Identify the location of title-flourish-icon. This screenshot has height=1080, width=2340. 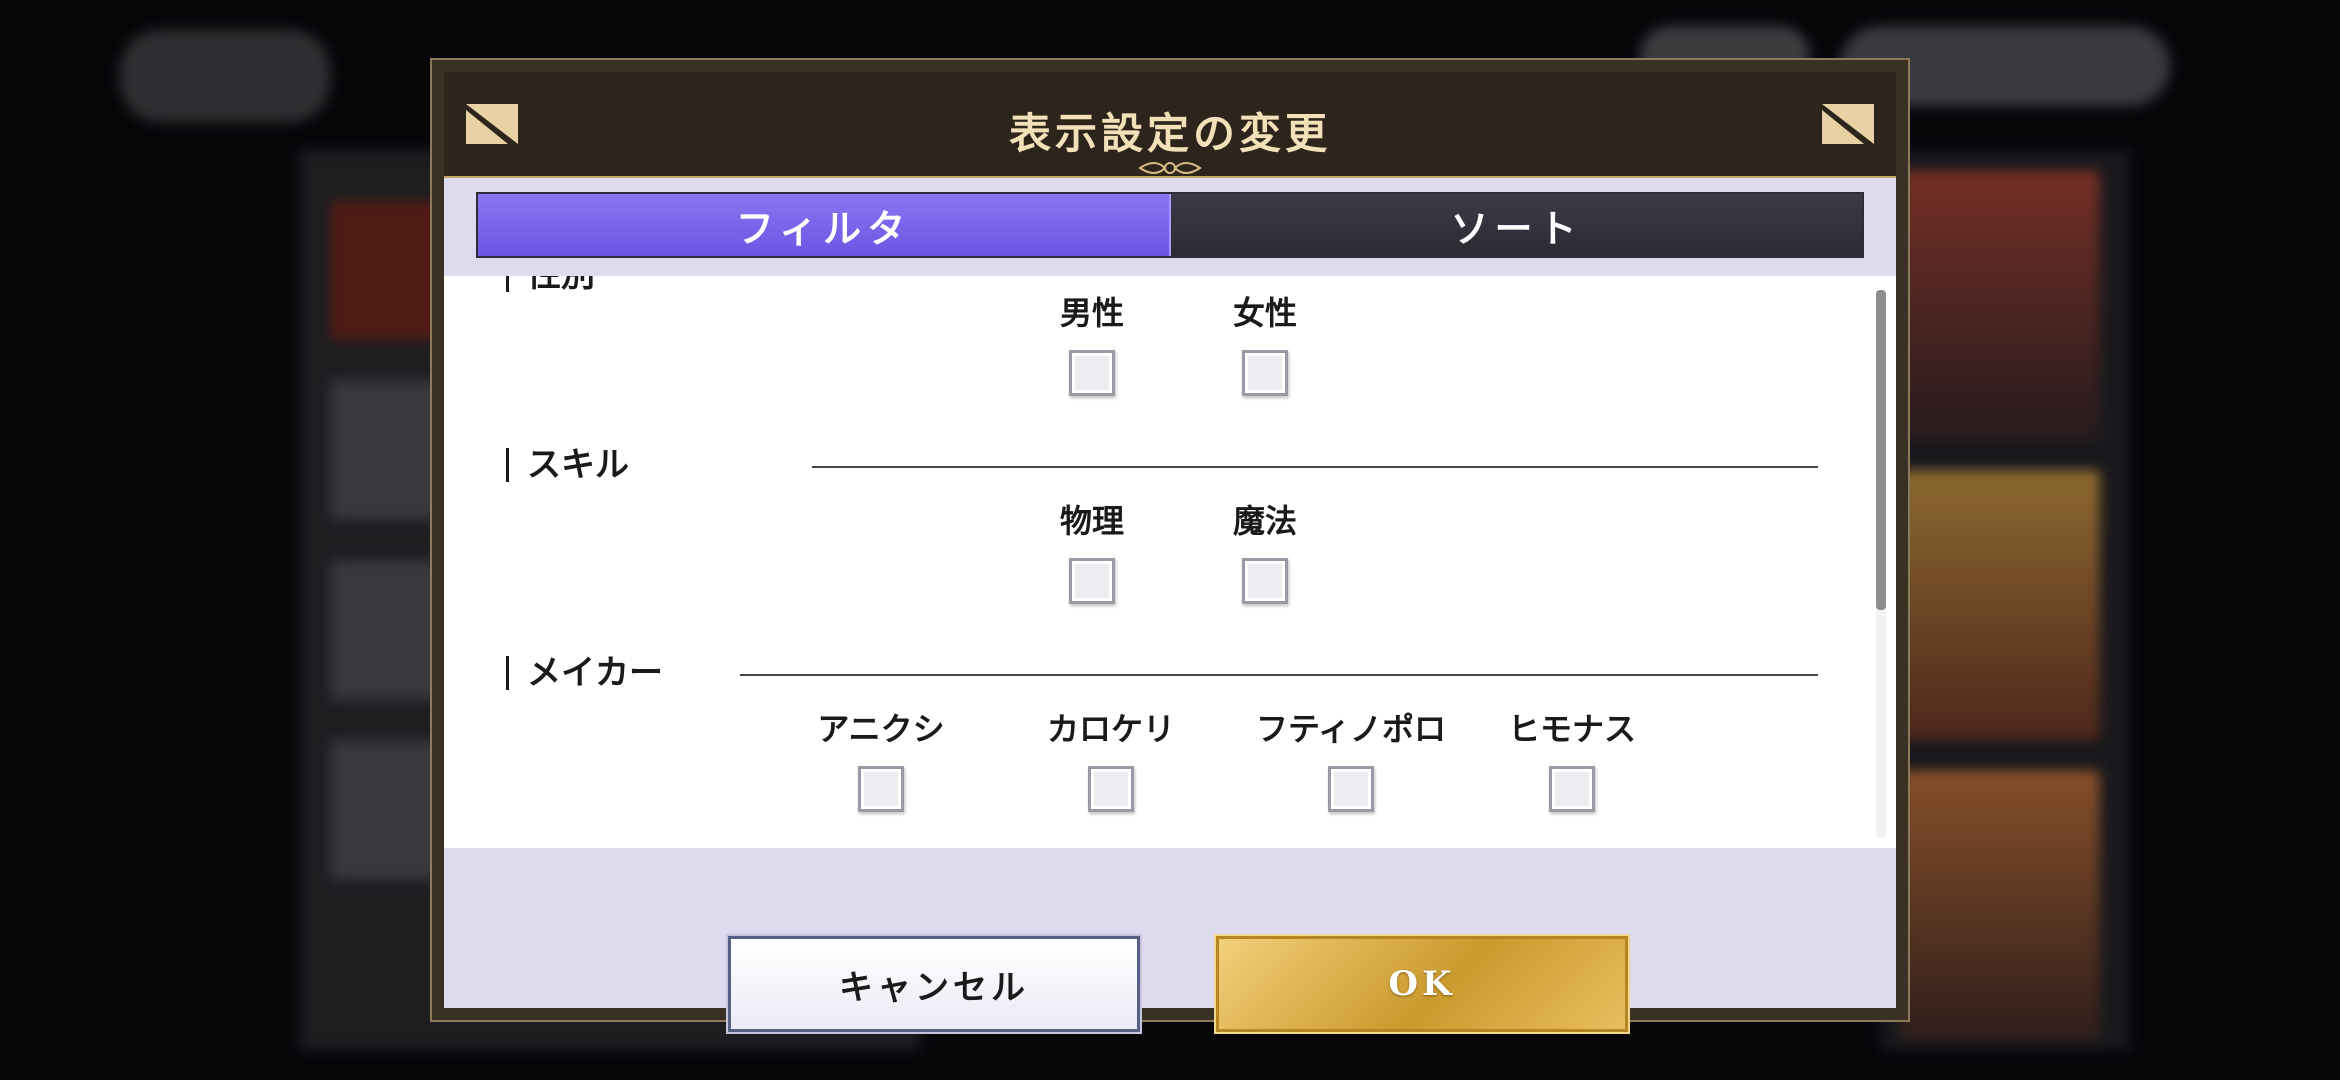
(1170, 168).